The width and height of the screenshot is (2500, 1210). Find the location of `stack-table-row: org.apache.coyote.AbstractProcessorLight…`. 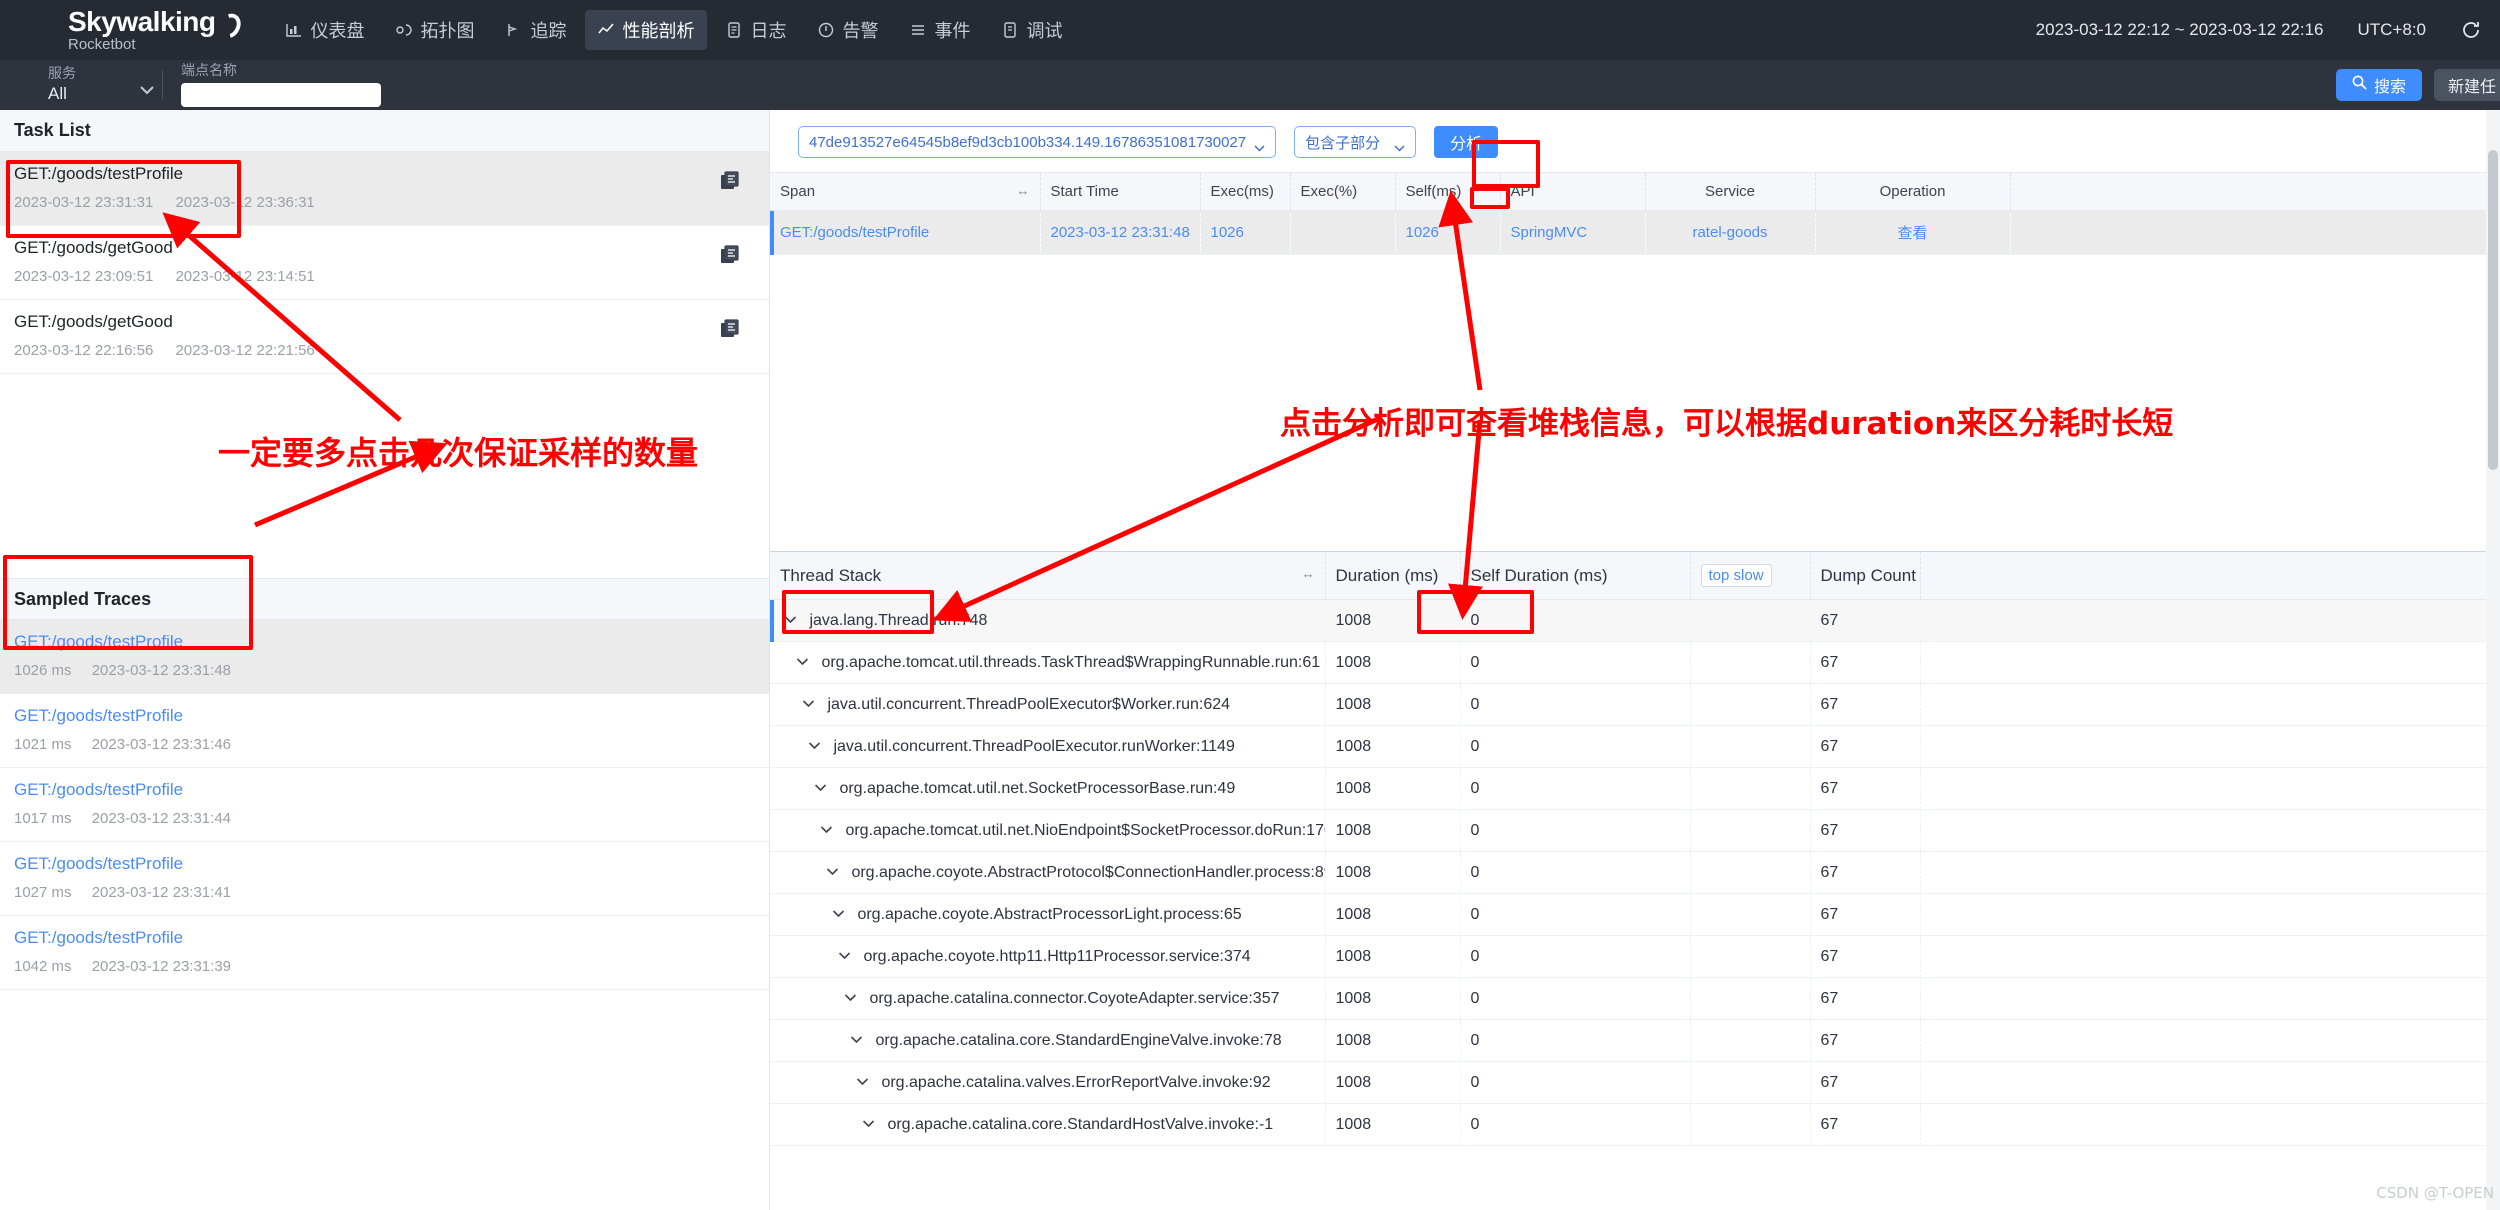

stack-table-row: org.apache.coyote.AbstractProcessorLight… is located at coordinates (1635, 914).